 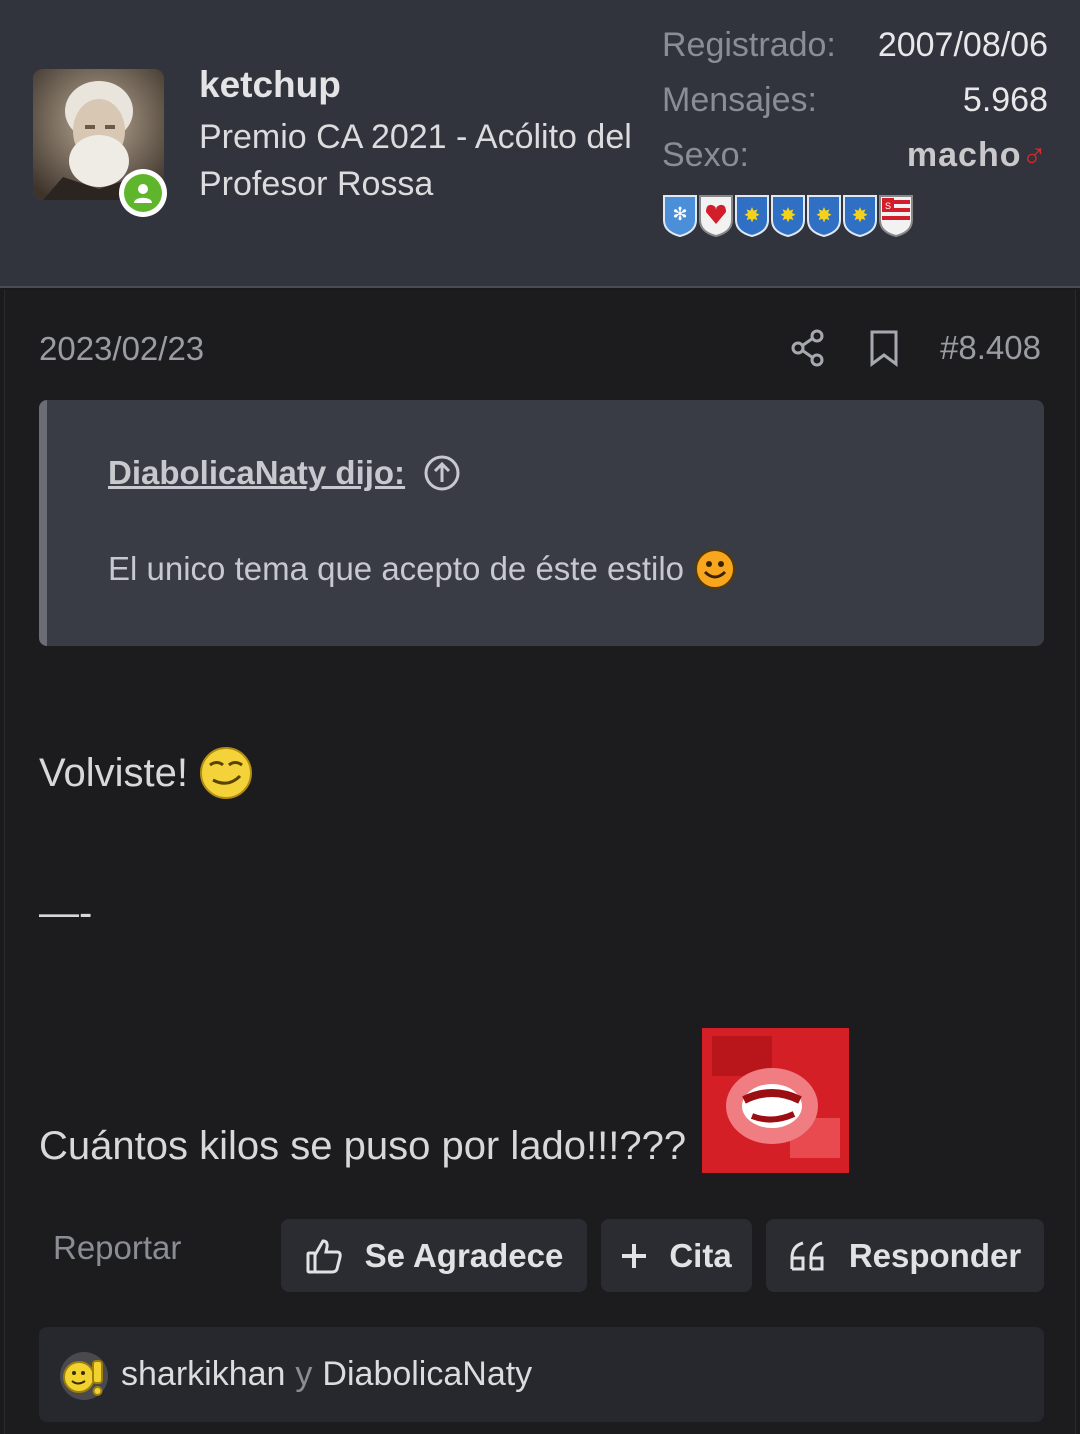 I want to click on reactions-bar: sharkikhan y DiabolicaNaty, so click(x=541, y=1374).